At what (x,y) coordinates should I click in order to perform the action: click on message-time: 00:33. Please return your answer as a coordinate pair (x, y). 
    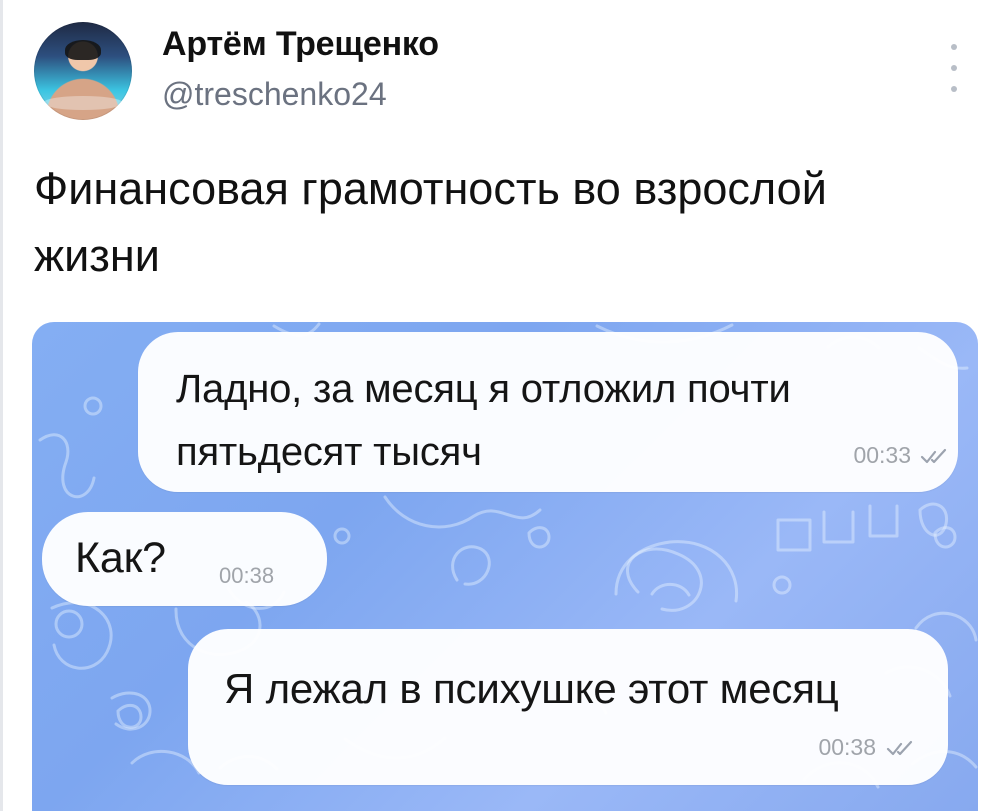
    Looking at the image, I should click on (882, 455).